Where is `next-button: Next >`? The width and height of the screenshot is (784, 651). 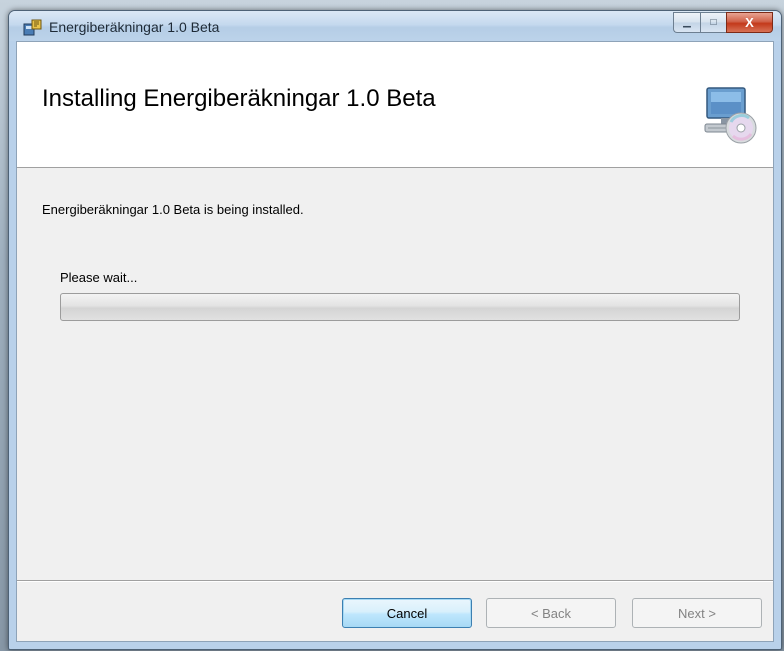
next-button: Next > is located at coordinates (697, 613).